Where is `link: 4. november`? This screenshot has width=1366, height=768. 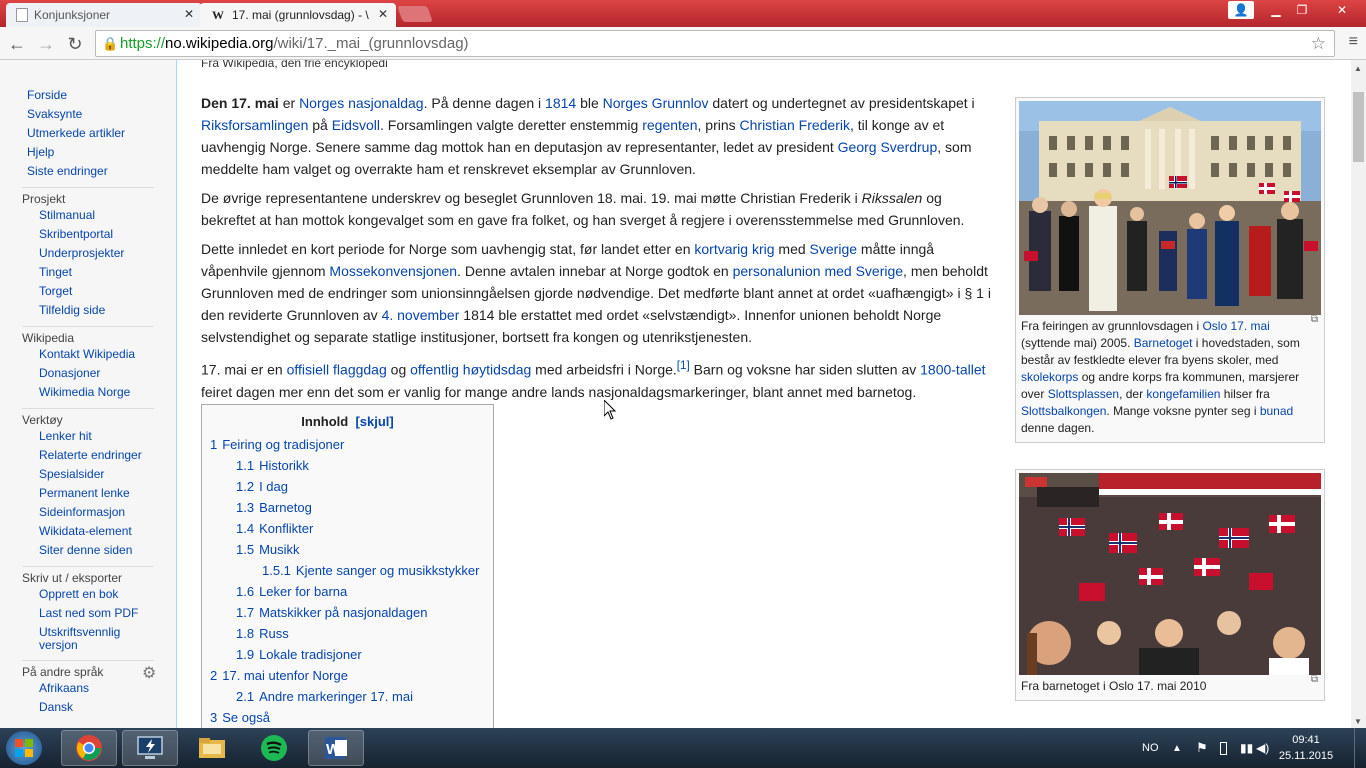 link: 4. november is located at coordinates (421, 315).